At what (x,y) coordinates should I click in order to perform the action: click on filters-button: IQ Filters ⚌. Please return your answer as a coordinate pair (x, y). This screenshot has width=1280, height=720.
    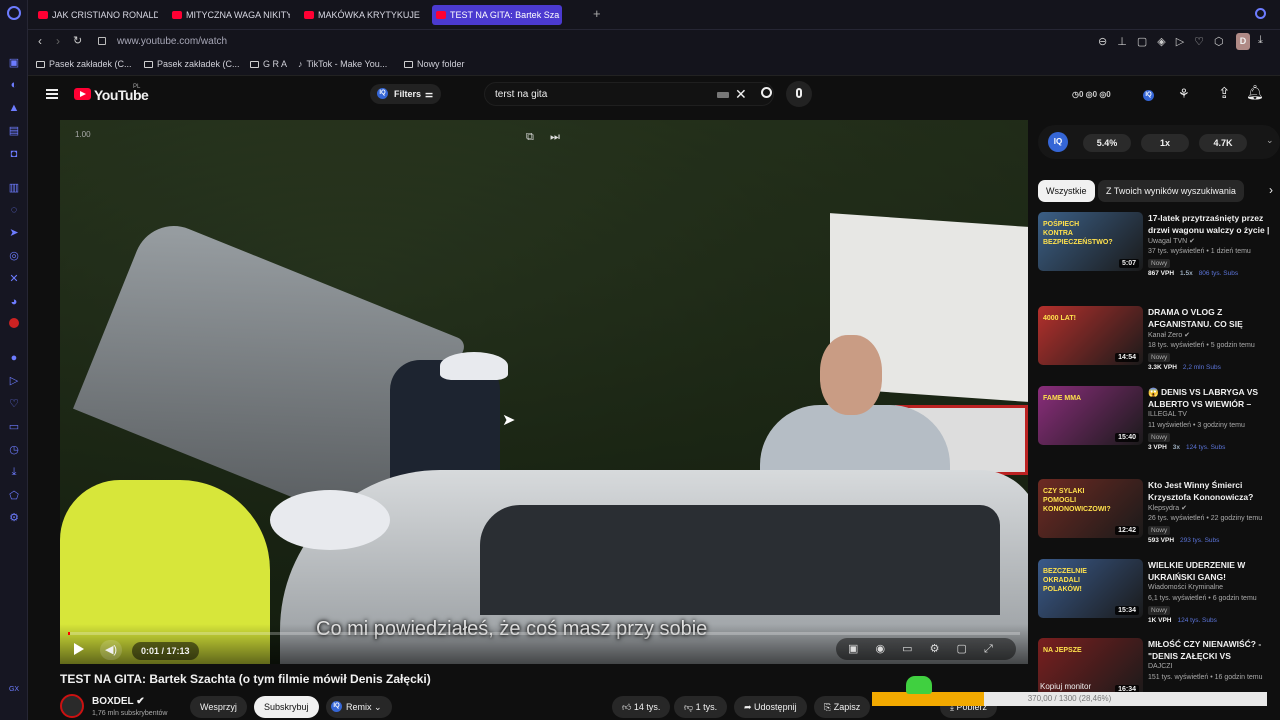
    Looking at the image, I should click on (406, 94).